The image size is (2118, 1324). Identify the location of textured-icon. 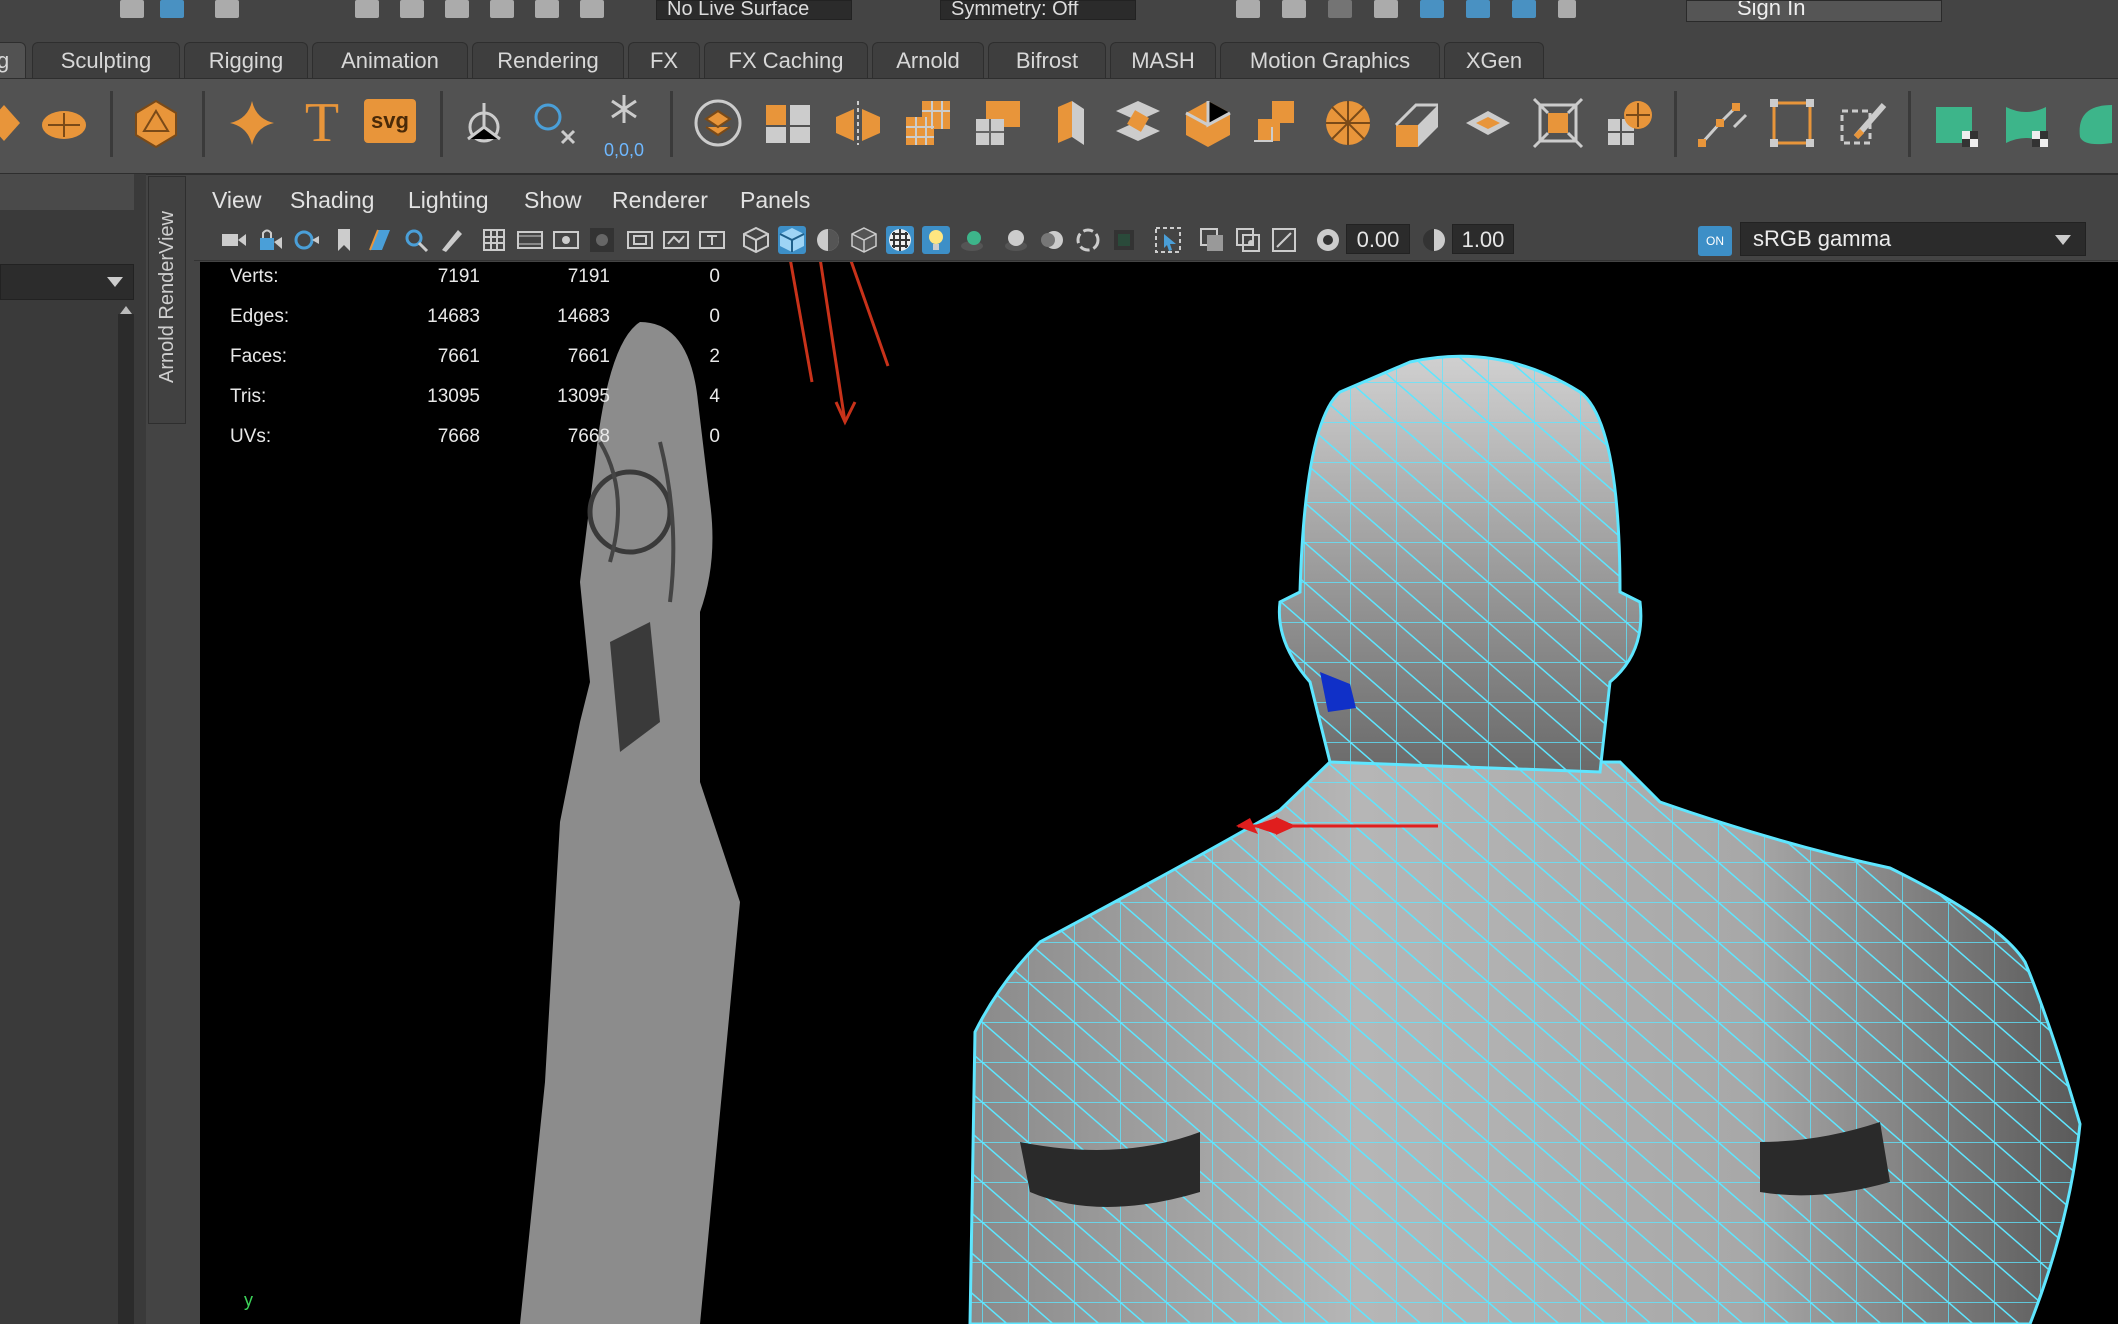
(900, 240).